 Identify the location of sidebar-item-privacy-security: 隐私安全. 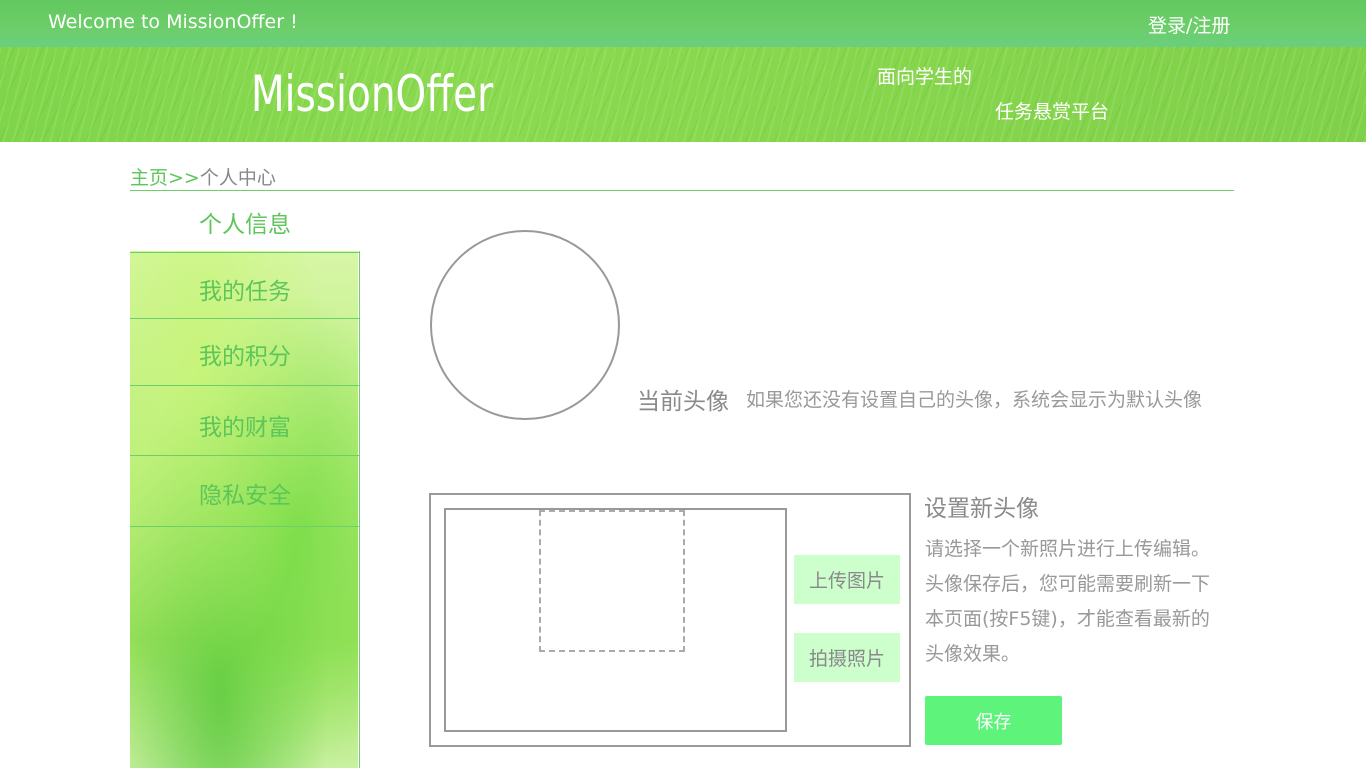
(245, 493).